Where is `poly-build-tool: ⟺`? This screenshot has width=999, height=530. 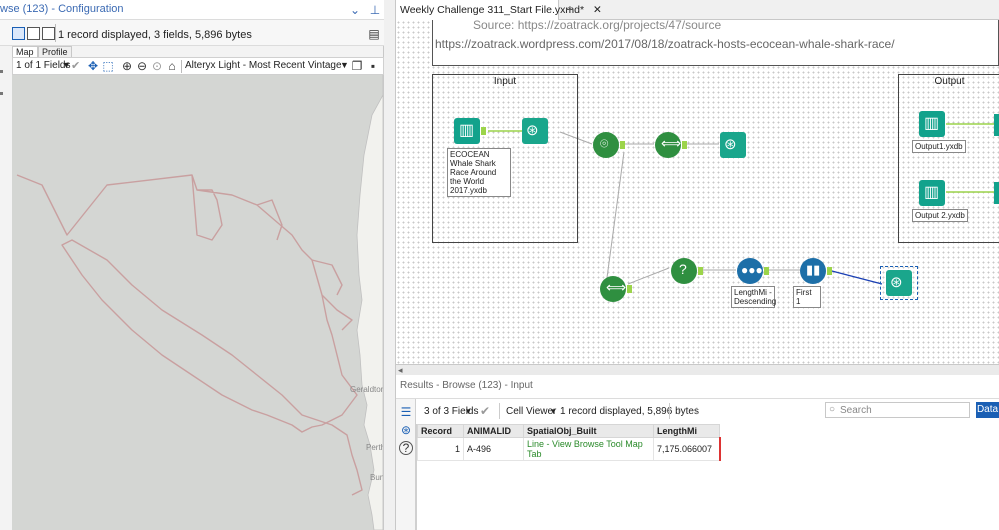
poly-build-tool: ⟺ is located at coordinates (668, 145).